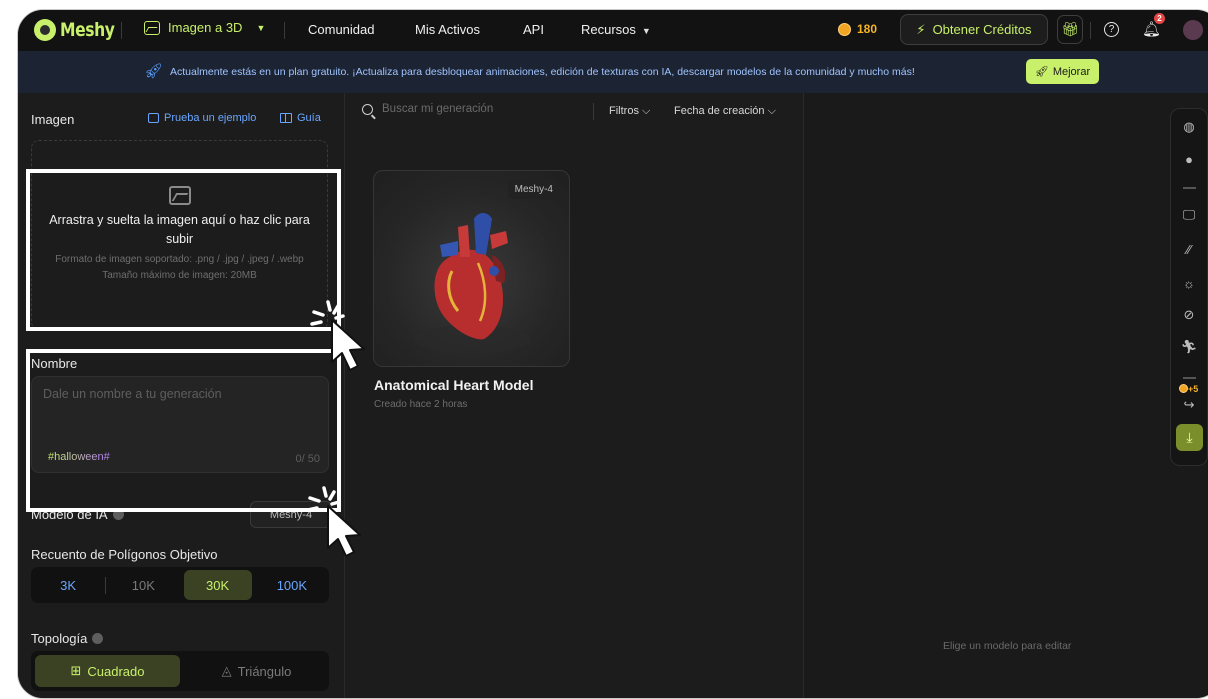 The image size is (1208, 699). I want to click on topology-option-quad: ⊞ Cuadrado, so click(107, 671).